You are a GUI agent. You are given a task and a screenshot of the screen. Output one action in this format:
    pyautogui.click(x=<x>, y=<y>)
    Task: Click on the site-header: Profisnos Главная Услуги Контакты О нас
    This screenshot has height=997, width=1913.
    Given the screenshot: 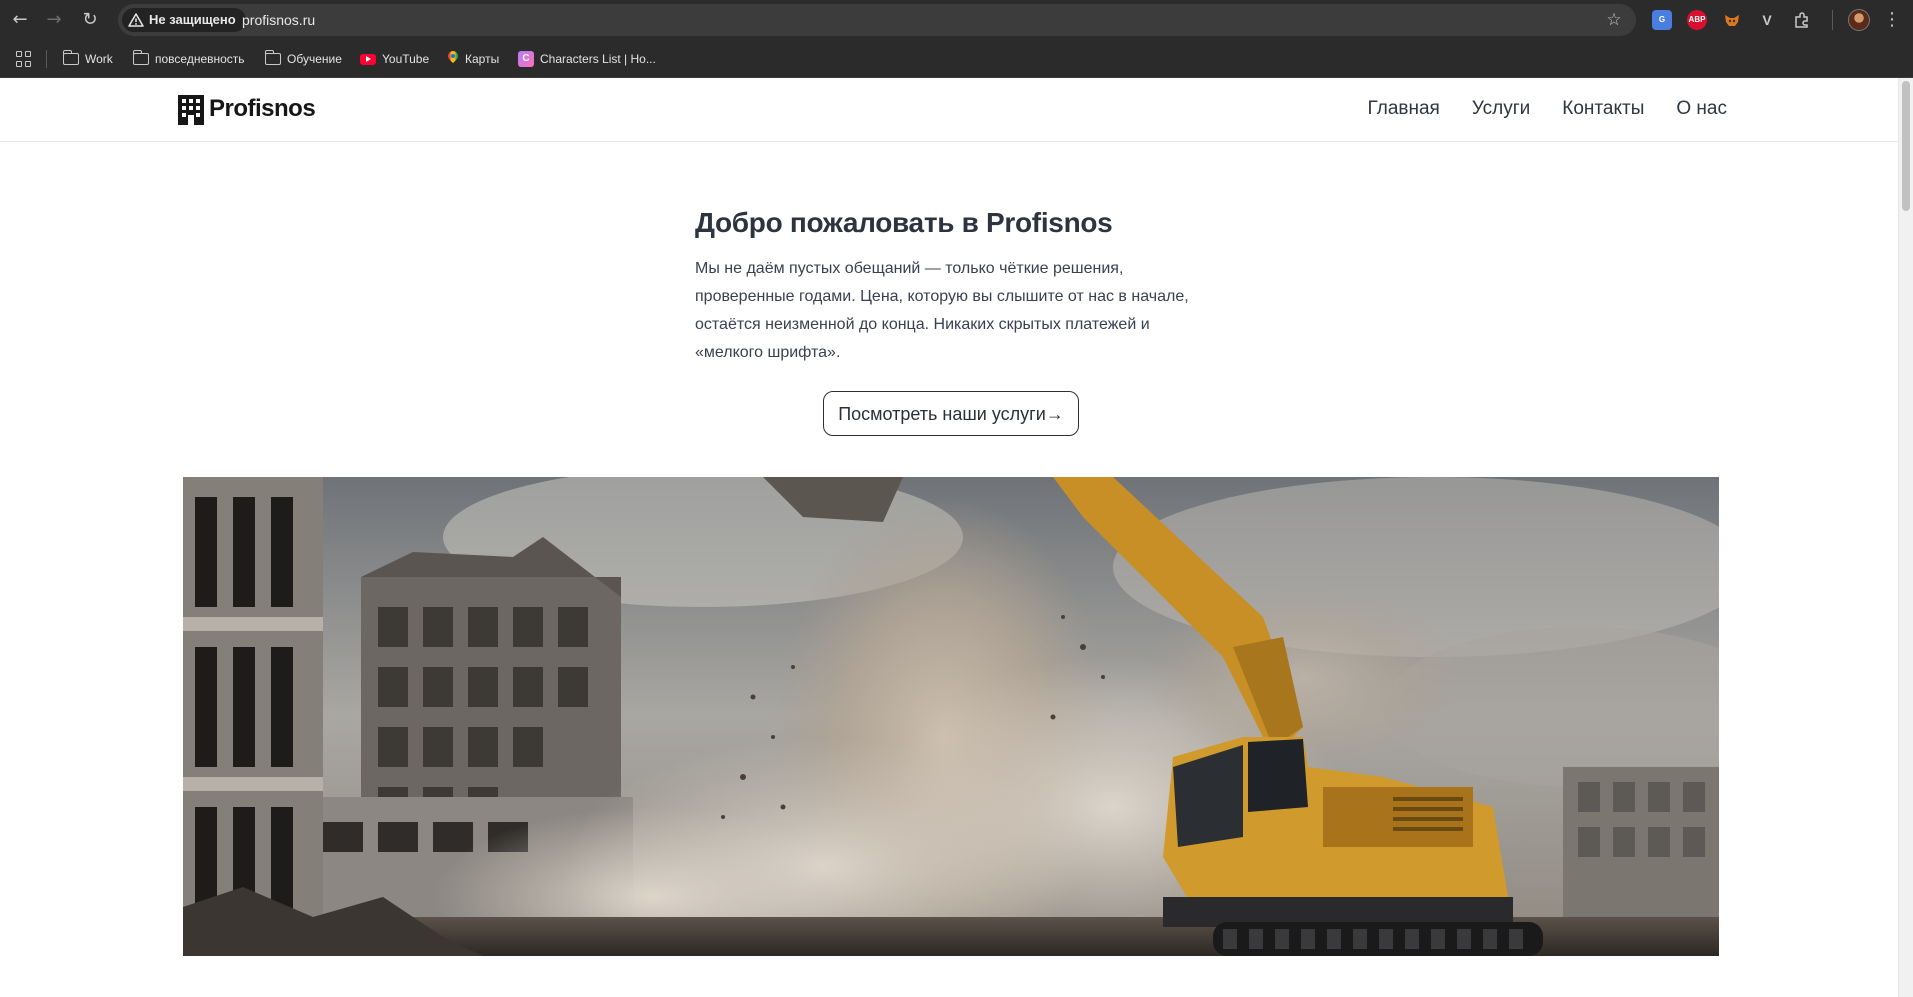 What is the action you would take?
    pyautogui.click(x=949, y=110)
    